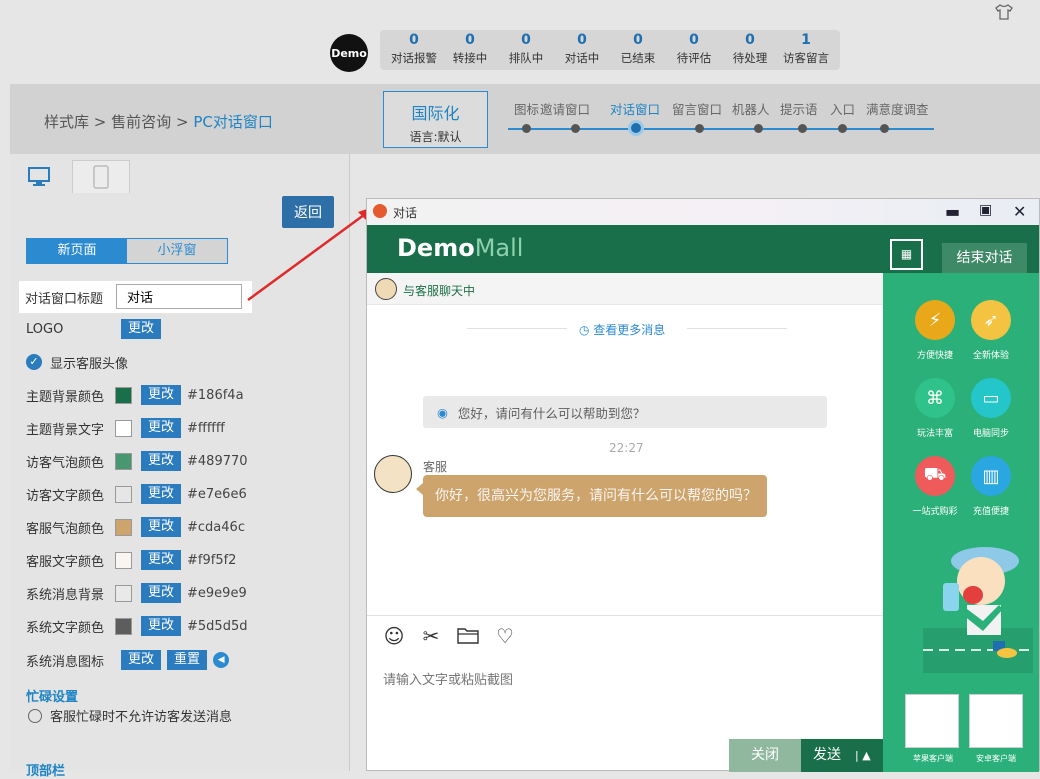  Describe the element at coordinates (221, 660) in the screenshot. I see `speaker-icon: ◀` at that location.